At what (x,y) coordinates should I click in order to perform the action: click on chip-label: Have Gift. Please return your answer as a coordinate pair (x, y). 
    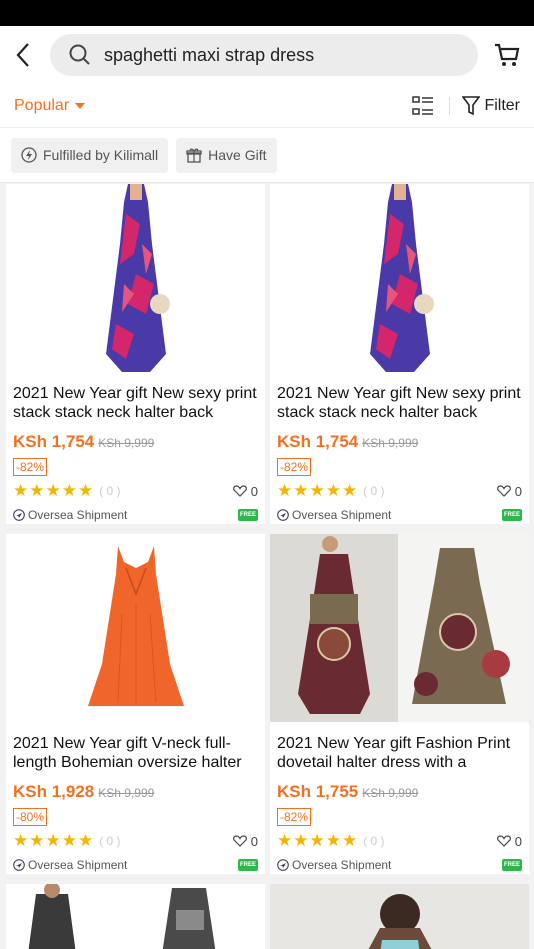
    Looking at the image, I should click on (237, 155).